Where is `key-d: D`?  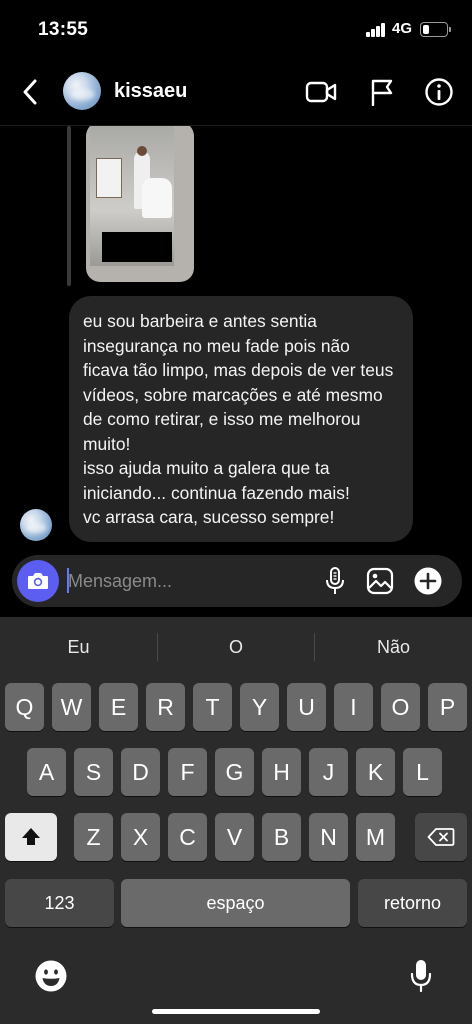
key-d: D is located at coordinates (140, 772).